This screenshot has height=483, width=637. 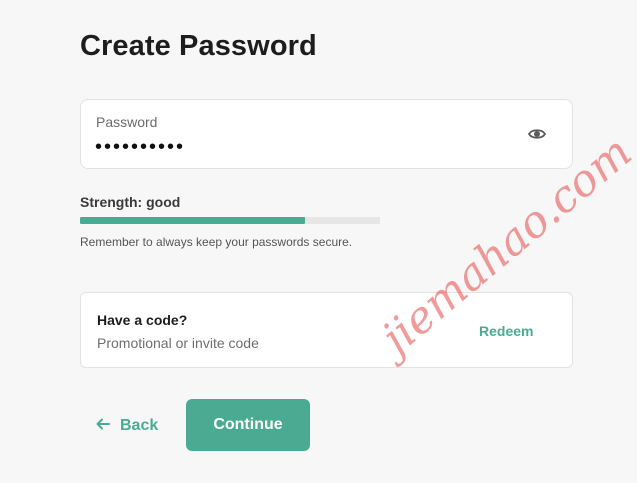 What do you see at coordinates (130, 202) in the screenshot?
I see `strength-label: Strength: good` at bounding box center [130, 202].